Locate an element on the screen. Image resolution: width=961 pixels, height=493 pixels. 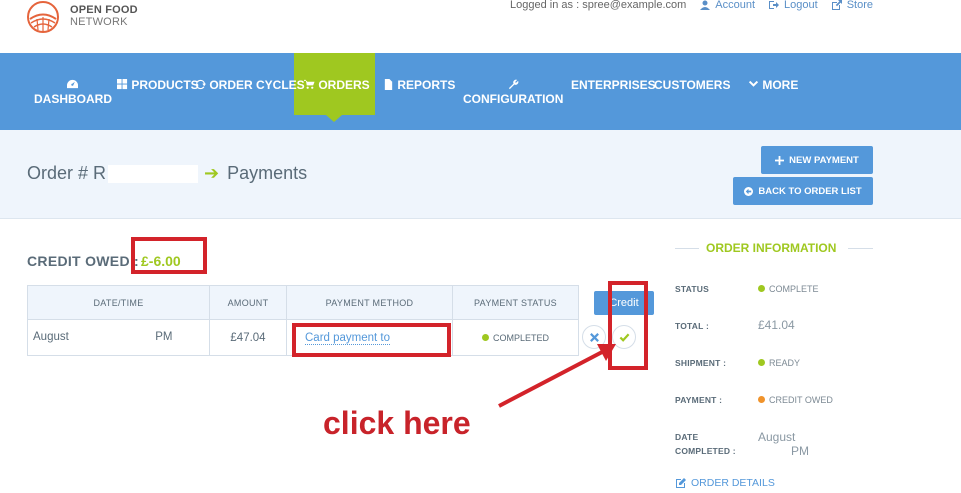
payment-status: COMPLETED is located at coordinates (520, 337).